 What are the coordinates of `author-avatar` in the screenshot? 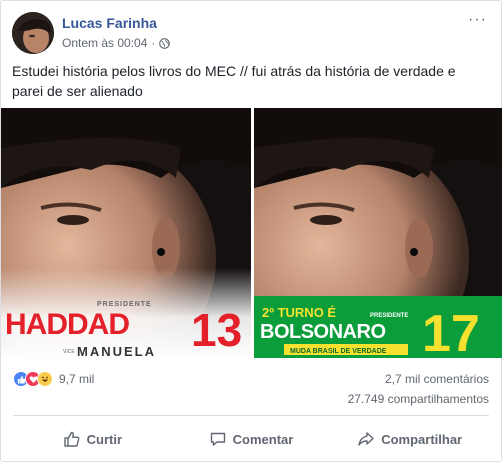 It's located at (33, 33).